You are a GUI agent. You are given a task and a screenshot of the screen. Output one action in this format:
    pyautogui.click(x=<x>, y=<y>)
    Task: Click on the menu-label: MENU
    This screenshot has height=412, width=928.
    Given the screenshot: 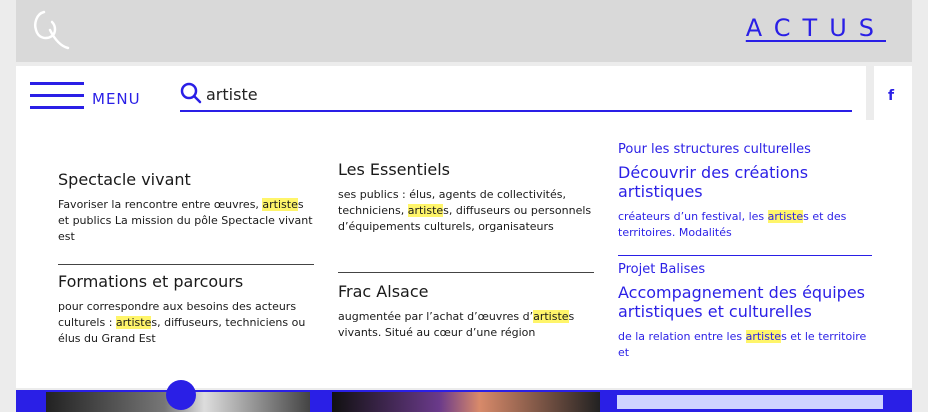 What is the action you would take?
    pyautogui.click(x=116, y=99)
    